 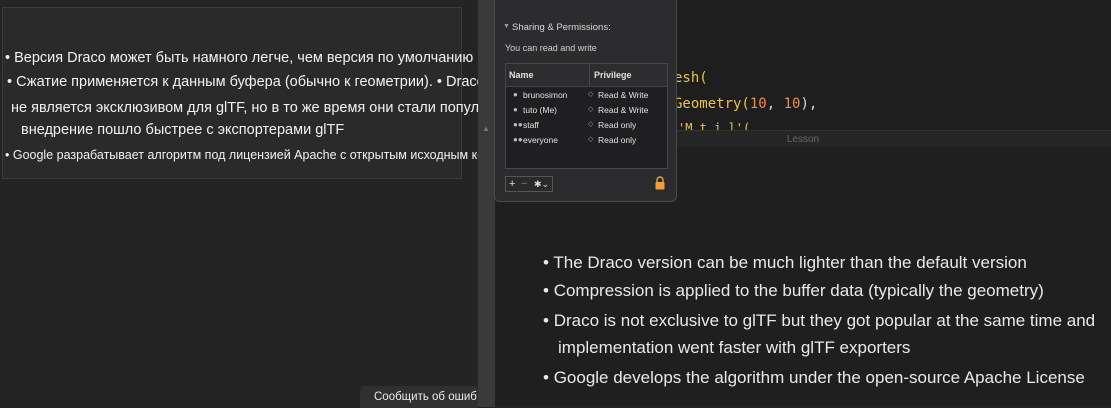 I want to click on report-error-button: Сообщить об ошиб, so click(x=419, y=397).